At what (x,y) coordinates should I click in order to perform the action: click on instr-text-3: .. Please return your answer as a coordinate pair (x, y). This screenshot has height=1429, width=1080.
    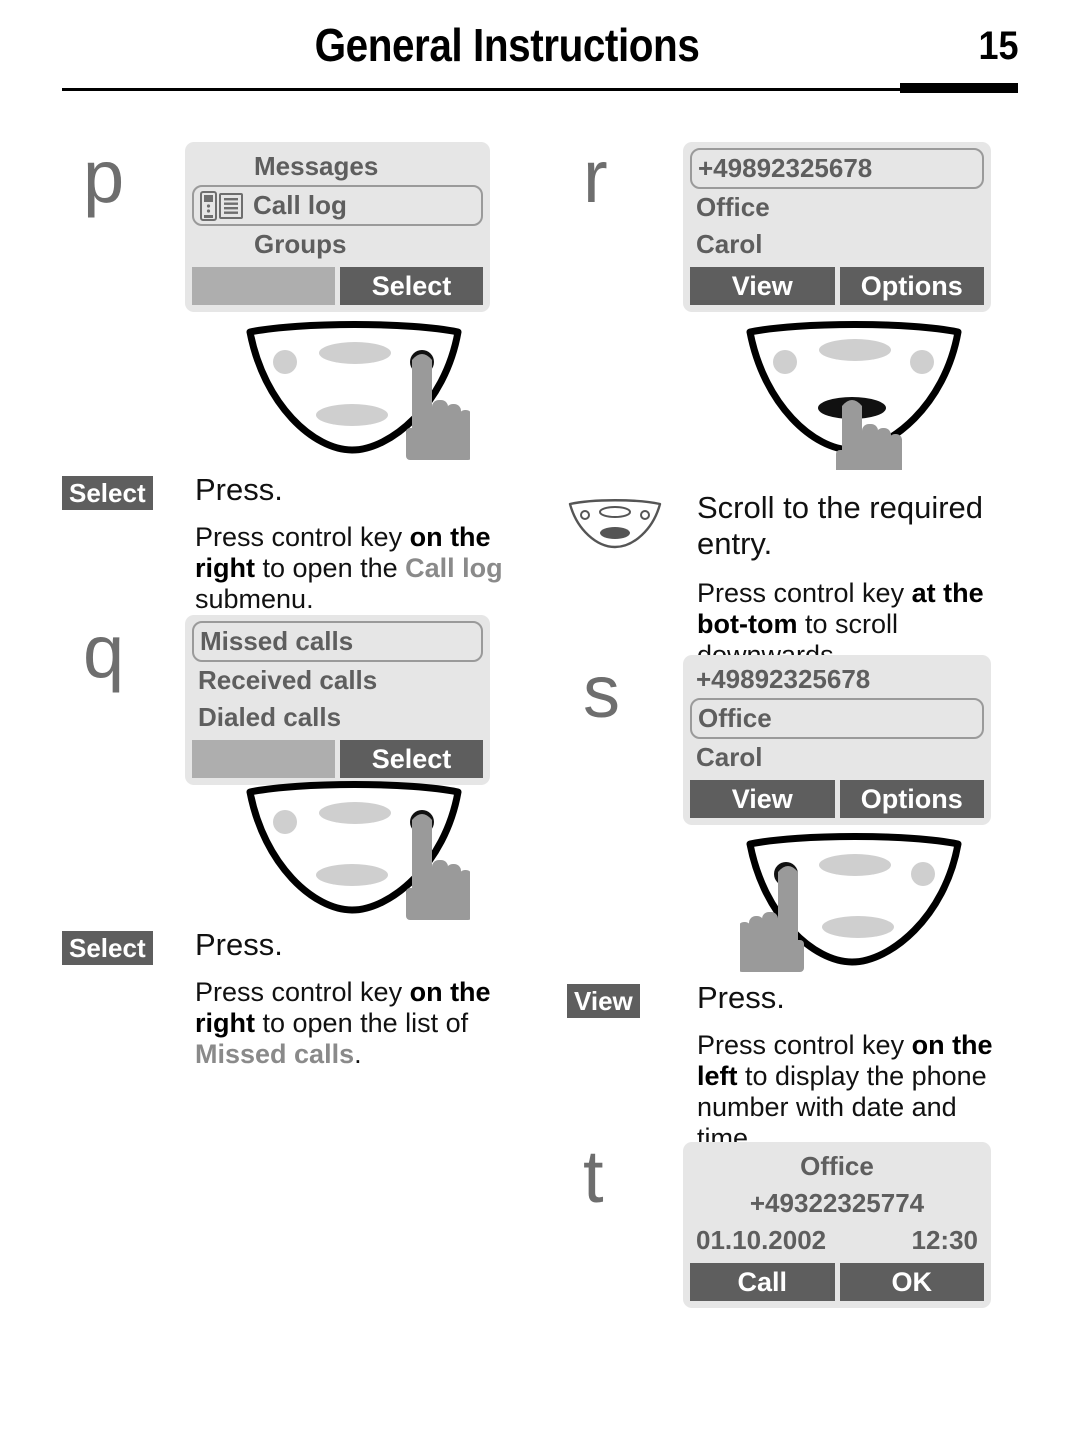
    Looking at the image, I should click on (358, 1054).